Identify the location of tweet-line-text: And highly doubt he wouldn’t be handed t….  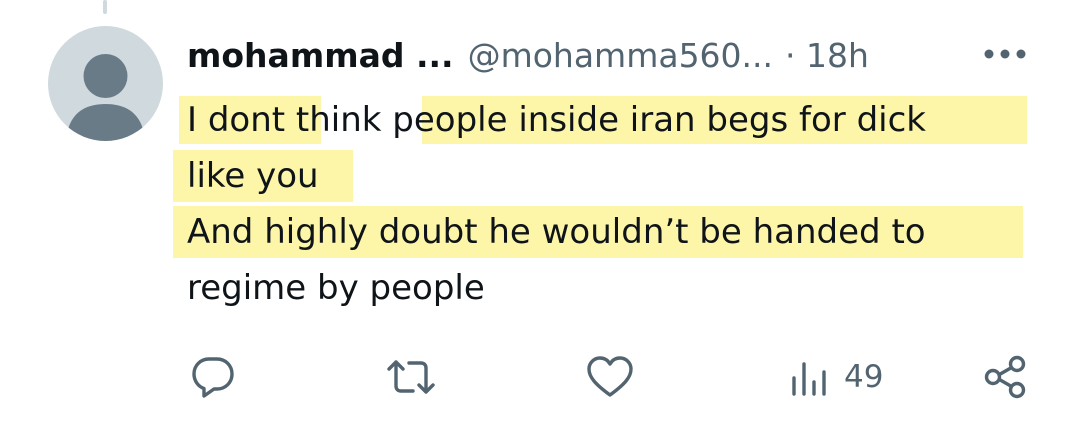
(556, 232).